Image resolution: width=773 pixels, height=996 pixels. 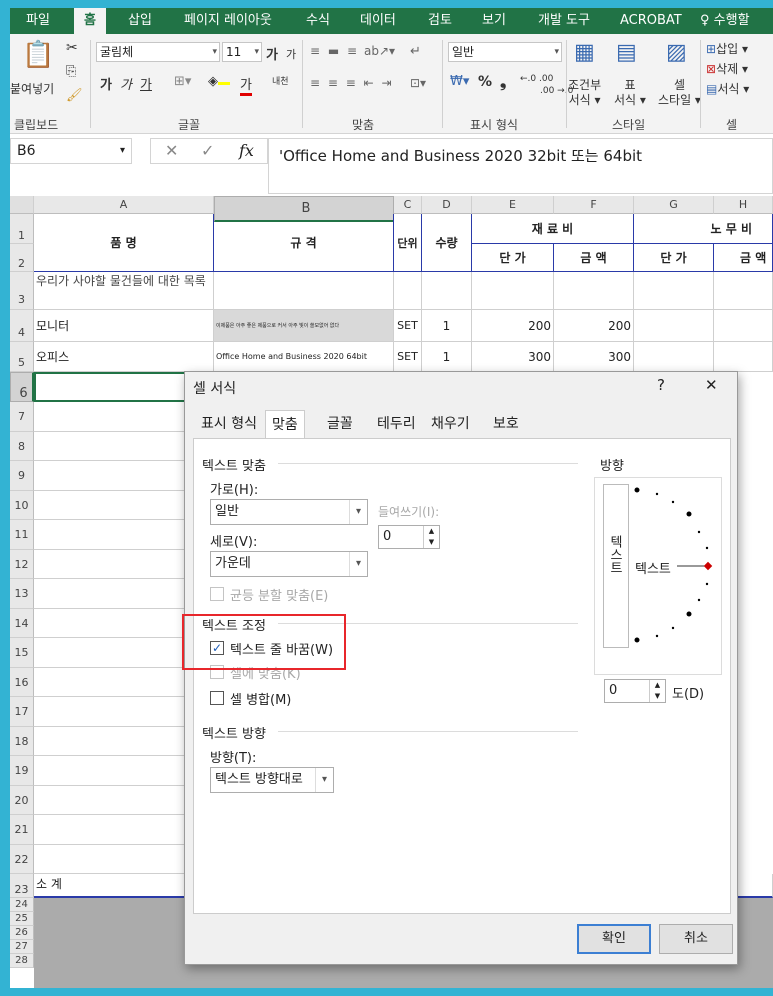 What do you see at coordinates (146, 83) in the screenshot?
I see `underline-button: 가` at bounding box center [146, 83].